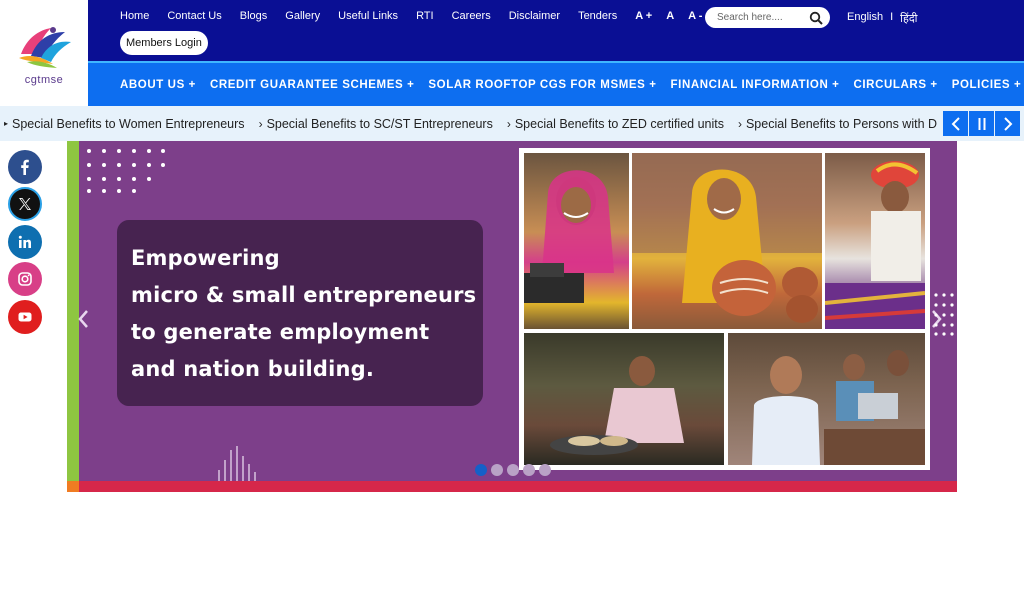 The width and height of the screenshot is (1024, 600). What do you see at coordinates (376, 124) in the screenshot?
I see `ticker-item: › Special Benefits to SC/ST Entrepreneurs` at bounding box center [376, 124].